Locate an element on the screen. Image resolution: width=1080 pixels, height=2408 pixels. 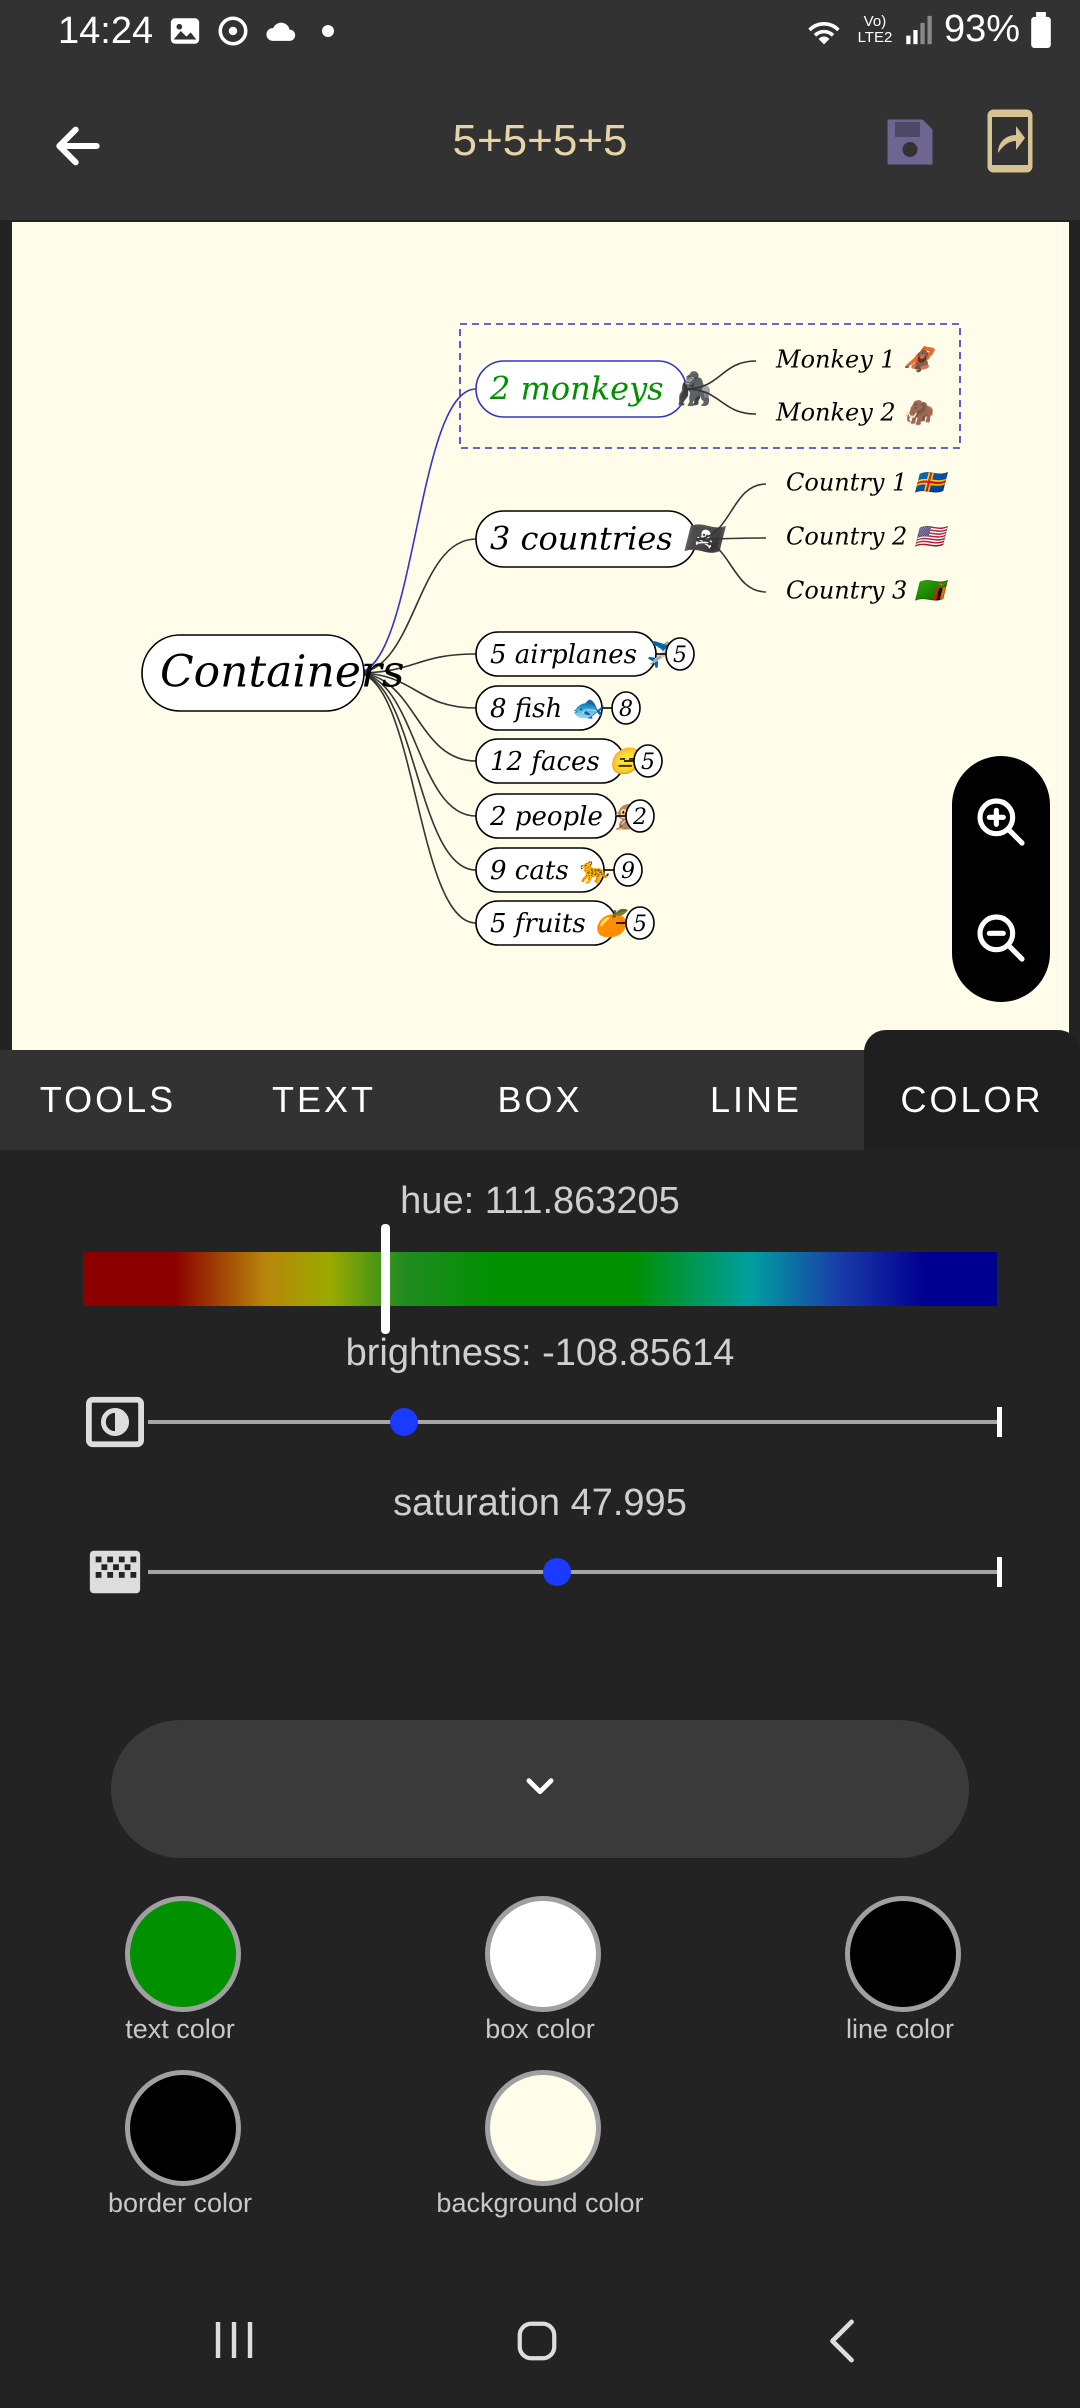
signal-icon is located at coordinates (919, 29).